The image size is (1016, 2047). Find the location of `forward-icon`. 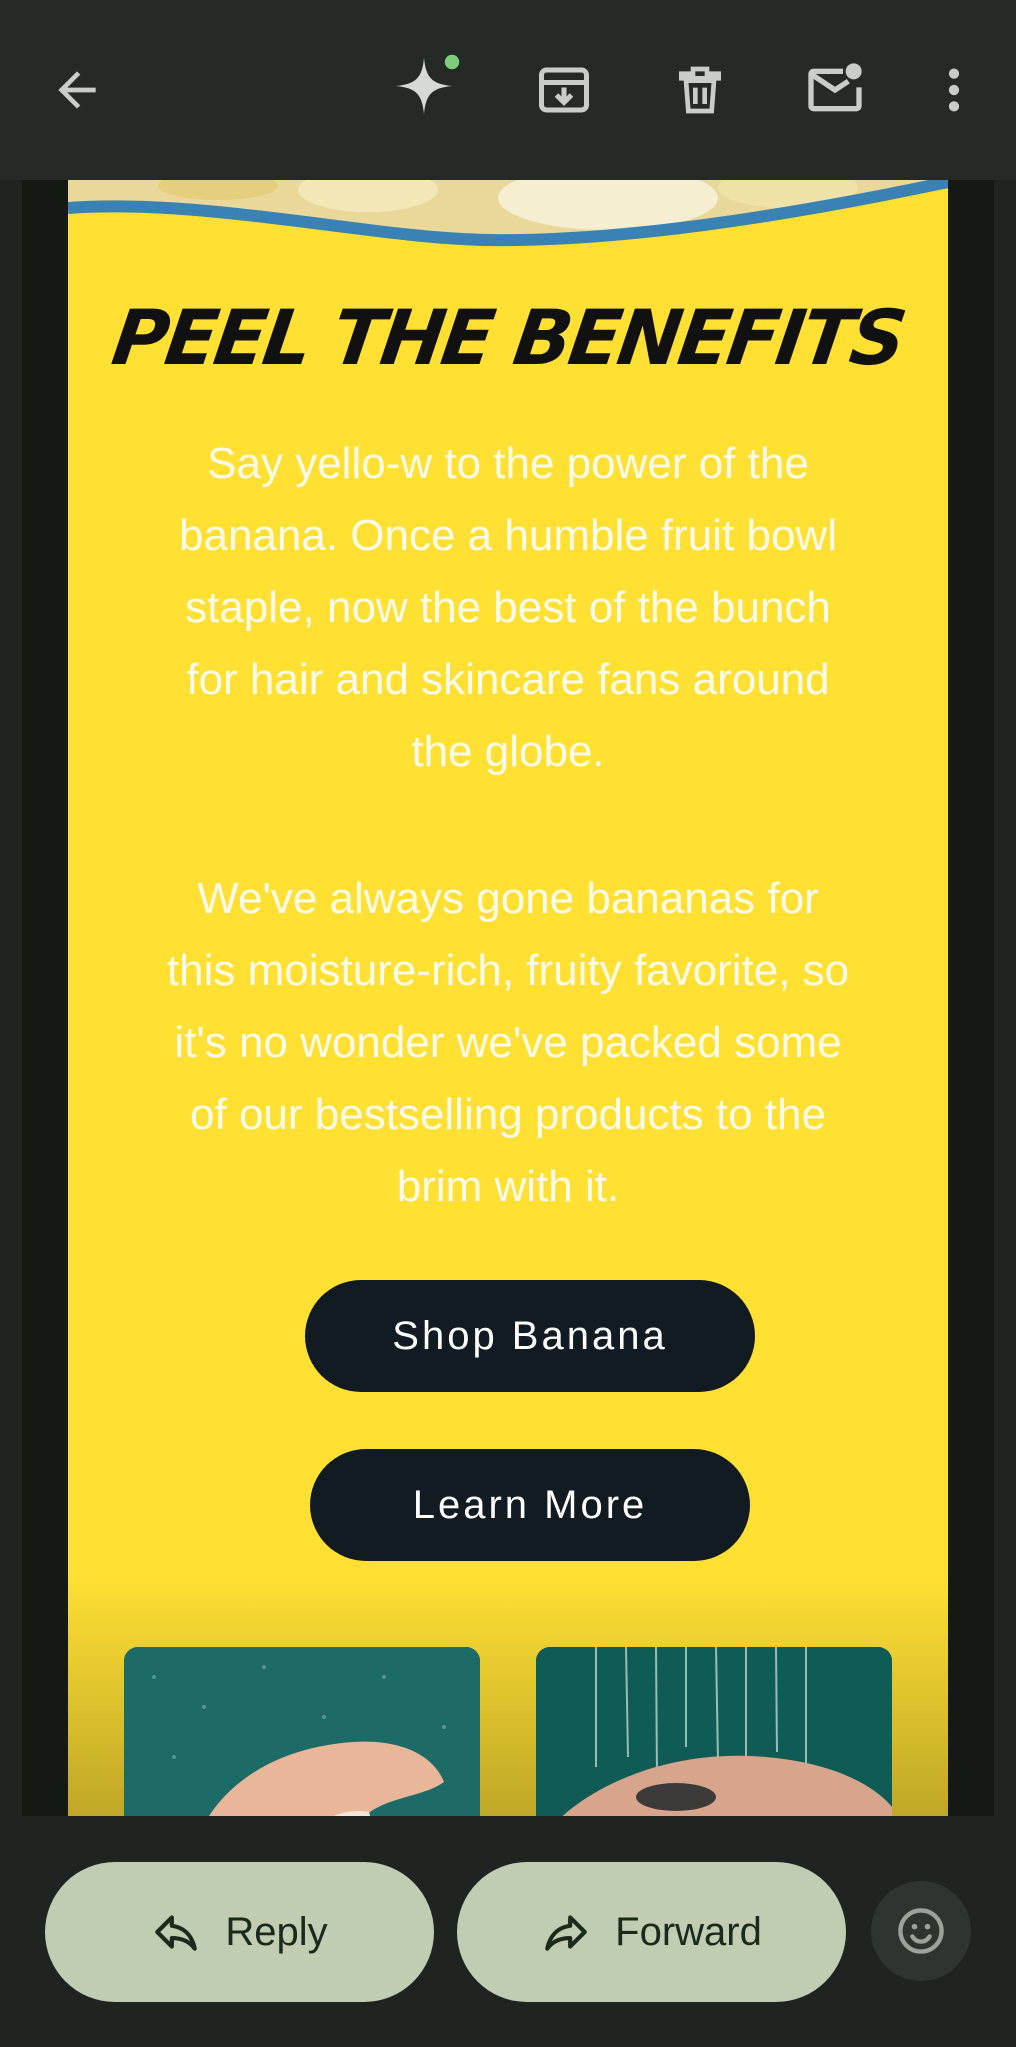

forward-icon is located at coordinates (566, 1933).